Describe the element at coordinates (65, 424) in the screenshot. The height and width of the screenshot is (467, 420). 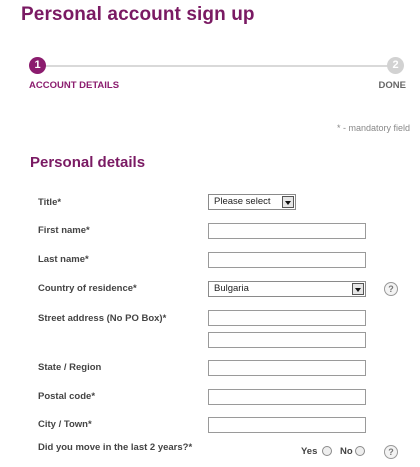
I see `city-label: City / Town*` at that location.